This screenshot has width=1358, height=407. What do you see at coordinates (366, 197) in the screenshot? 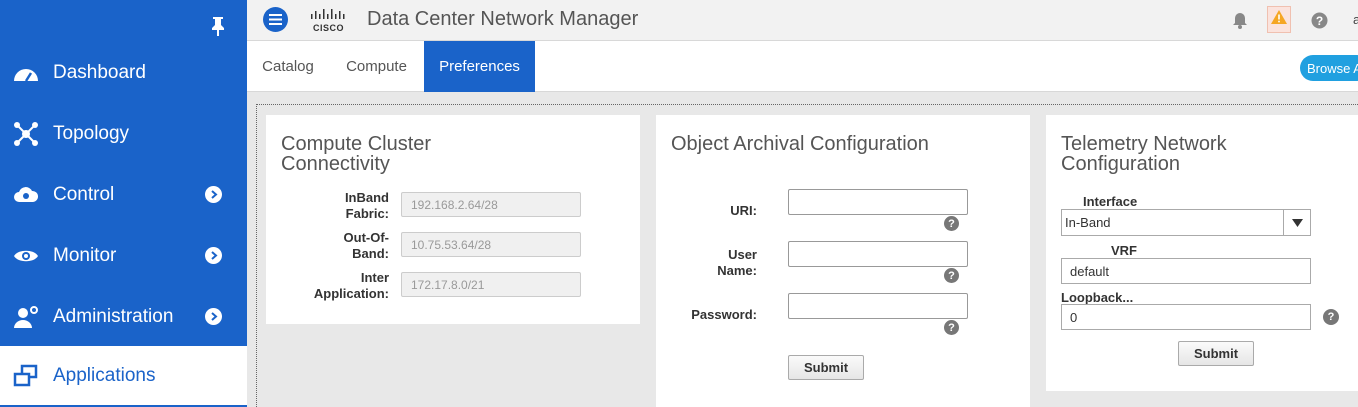
I see `label-line: InBand` at bounding box center [366, 197].